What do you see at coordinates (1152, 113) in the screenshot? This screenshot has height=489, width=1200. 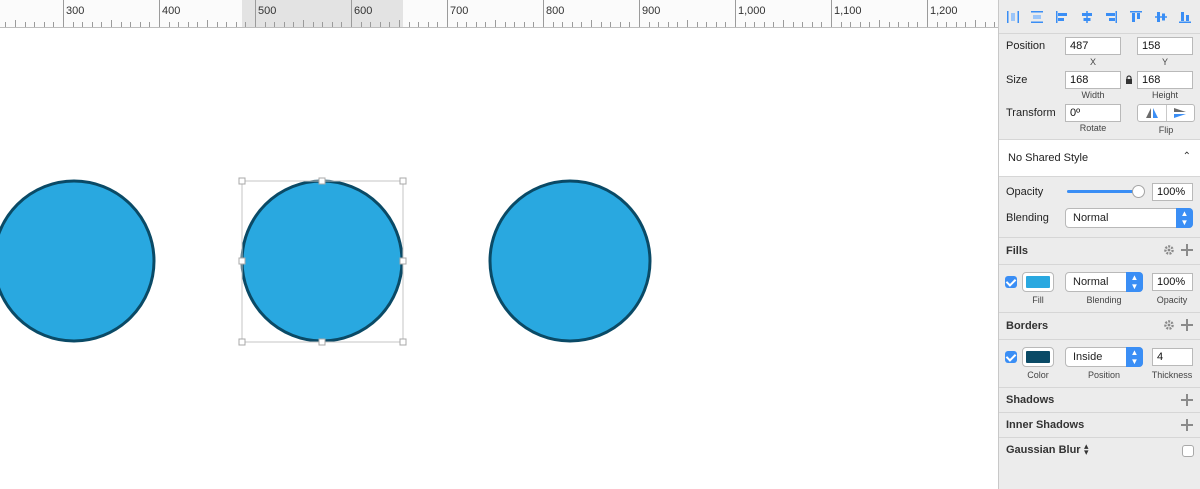 I see `flip-horizontal-icon` at bounding box center [1152, 113].